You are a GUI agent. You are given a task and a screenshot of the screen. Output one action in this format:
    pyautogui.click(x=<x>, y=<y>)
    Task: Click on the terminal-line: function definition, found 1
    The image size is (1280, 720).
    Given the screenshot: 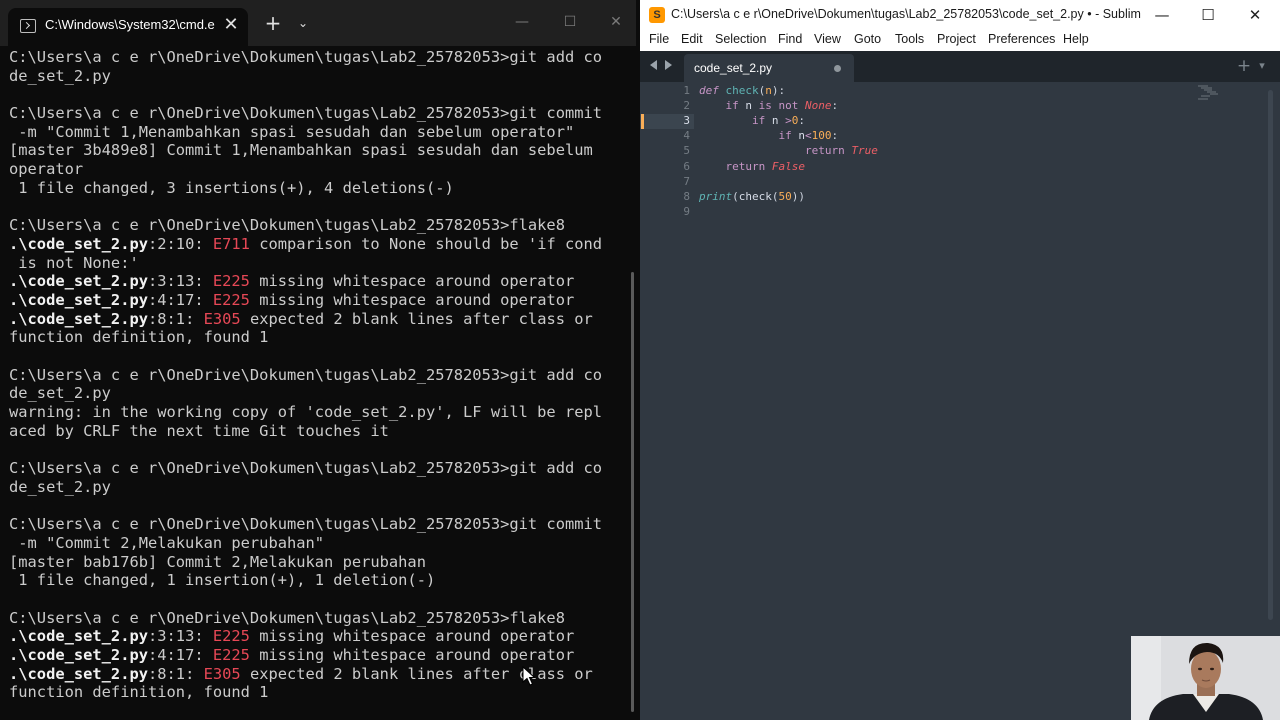 What is the action you would take?
    pyautogui.click(x=314, y=692)
    